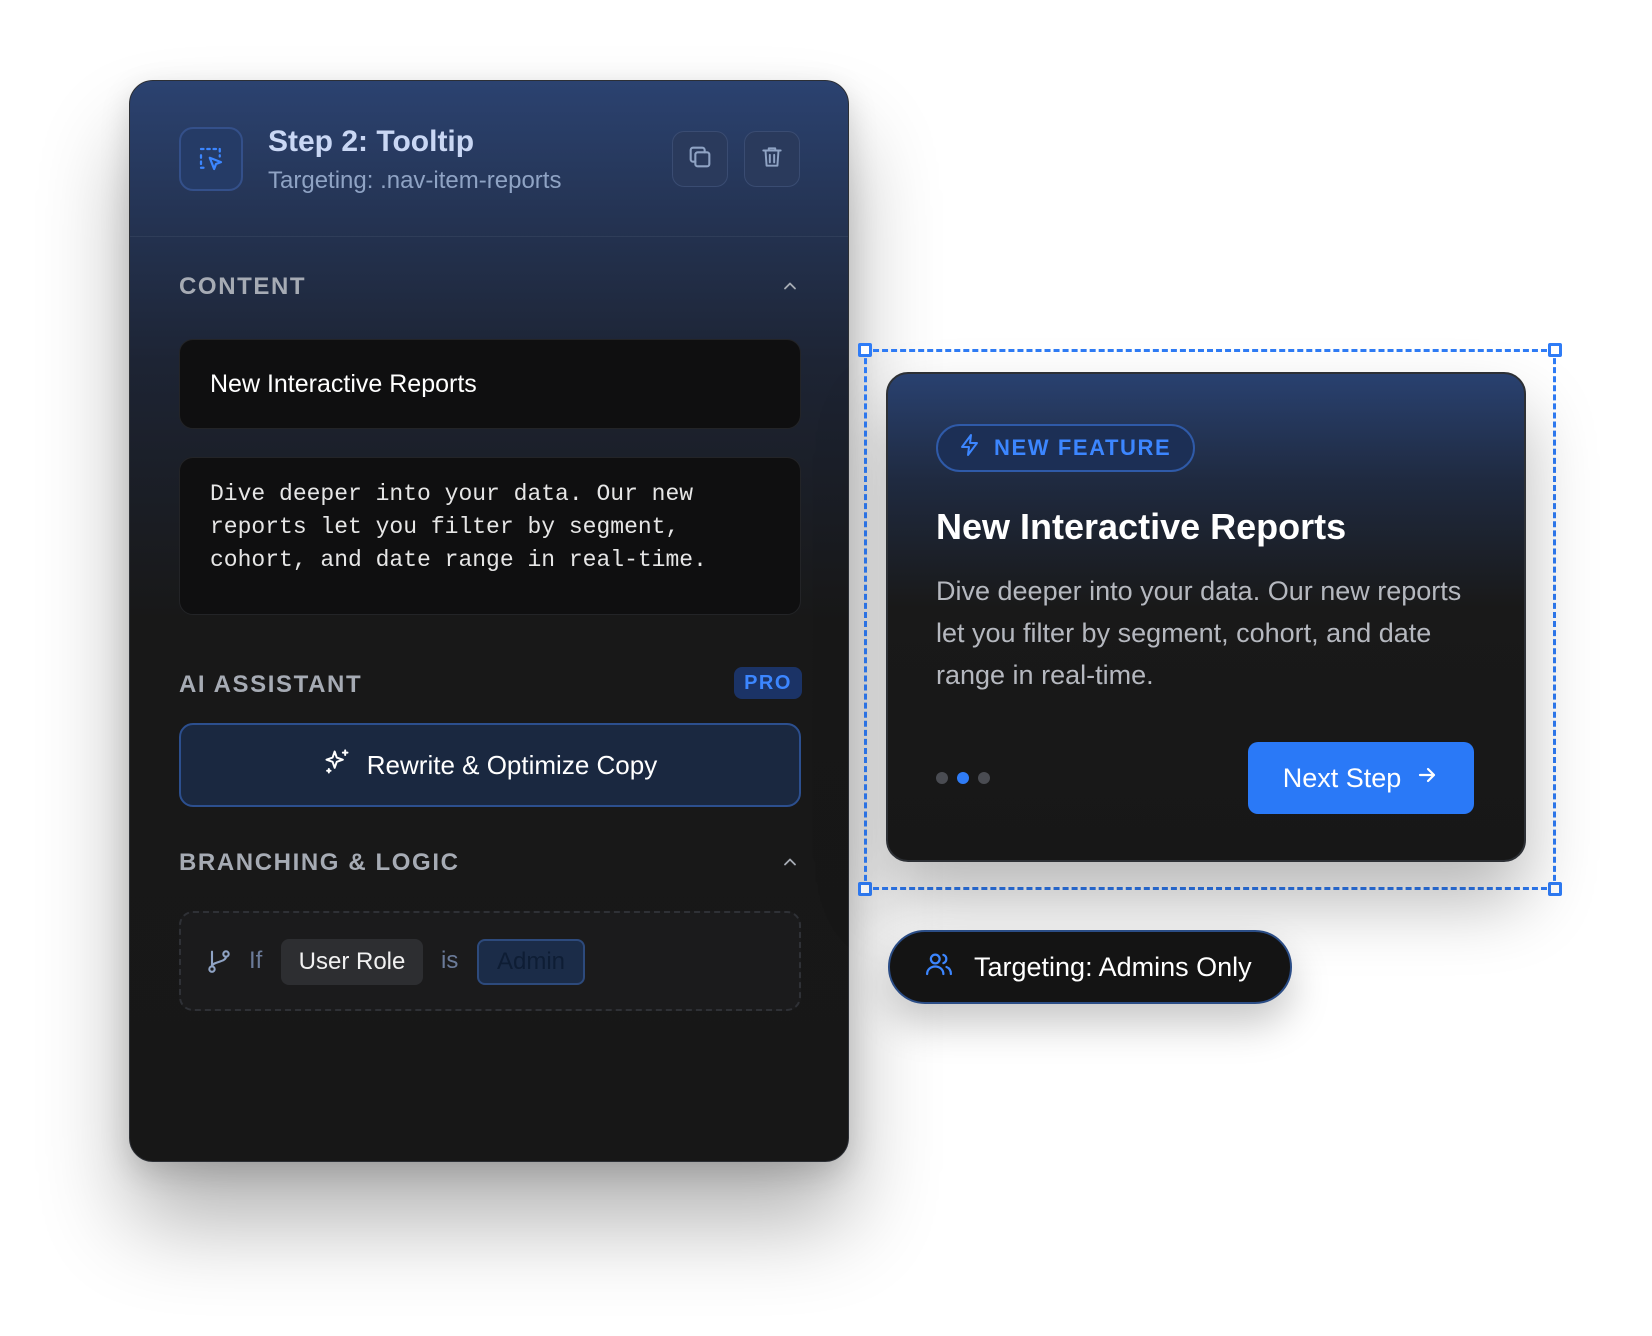  I want to click on duplicate-icon, so click(700, 159).